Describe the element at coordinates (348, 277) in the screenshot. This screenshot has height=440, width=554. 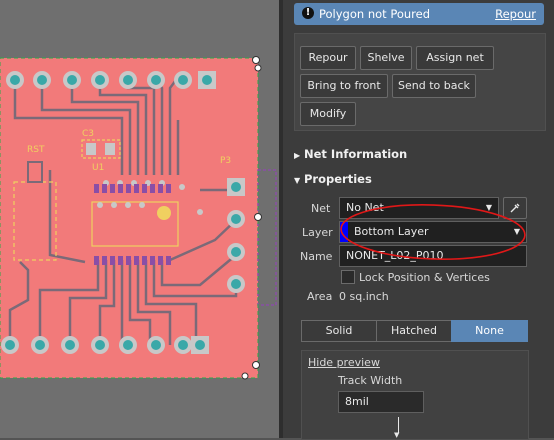
I see `lock-checkbox` at that location.